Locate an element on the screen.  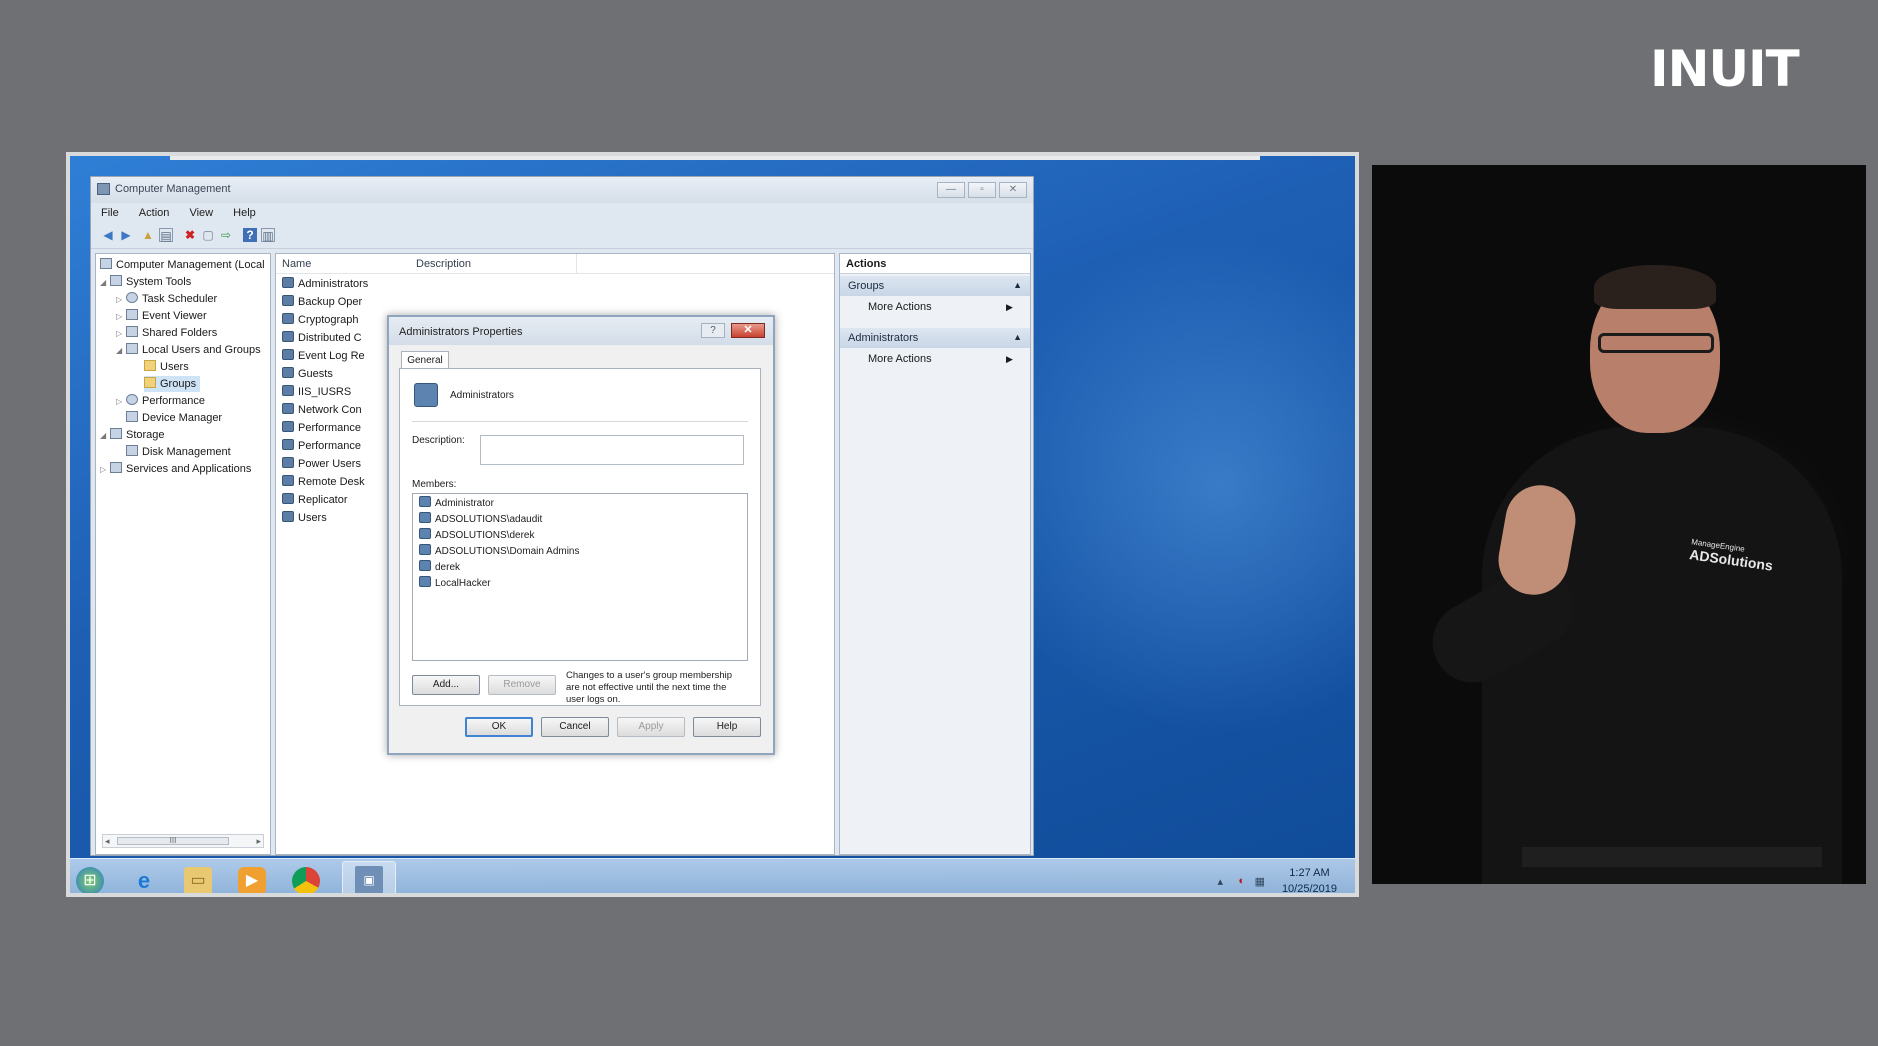
close-button: ✕ is located at coordinates (1013, 190).